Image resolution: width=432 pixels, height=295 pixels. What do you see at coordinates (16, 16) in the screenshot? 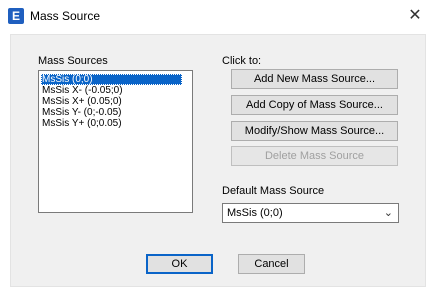
I see `app-e-icon: E` at bounding box center [16, 16].